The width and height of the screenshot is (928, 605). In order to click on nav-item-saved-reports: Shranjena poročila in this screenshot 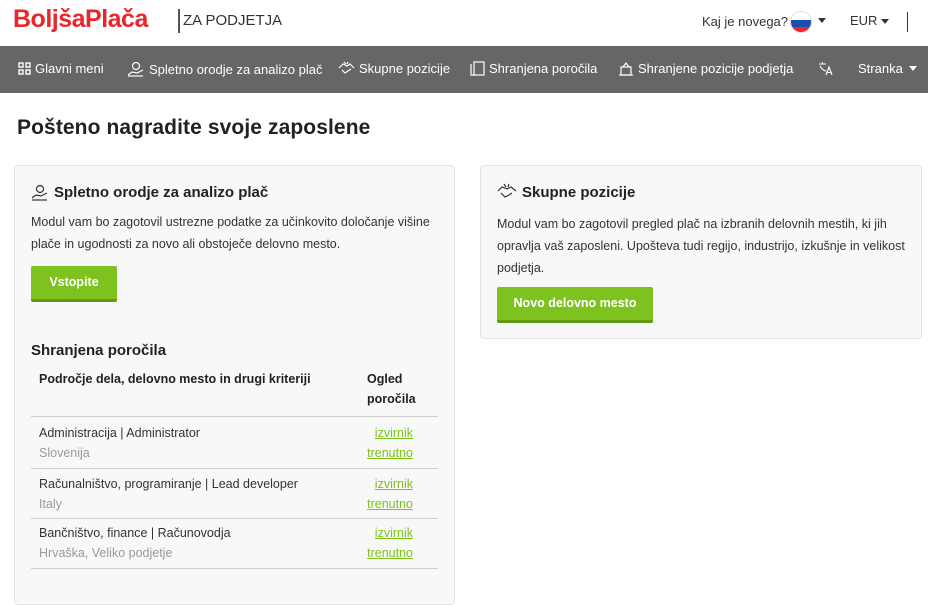, I will do `click(533, 68)`.